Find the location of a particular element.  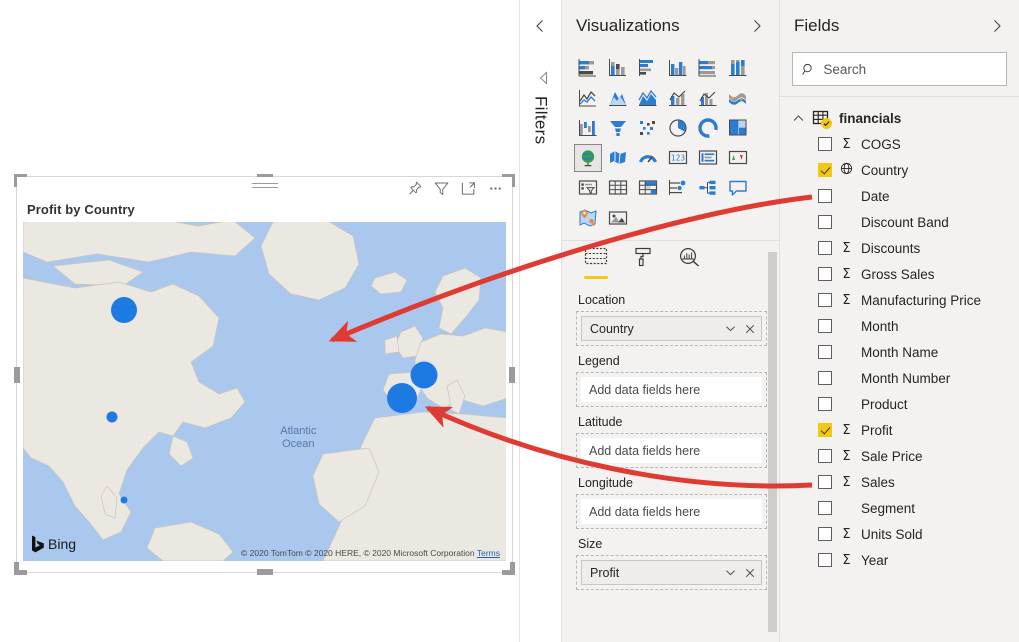

field-row-year: Σ Year is located at coordinates (899, 560).